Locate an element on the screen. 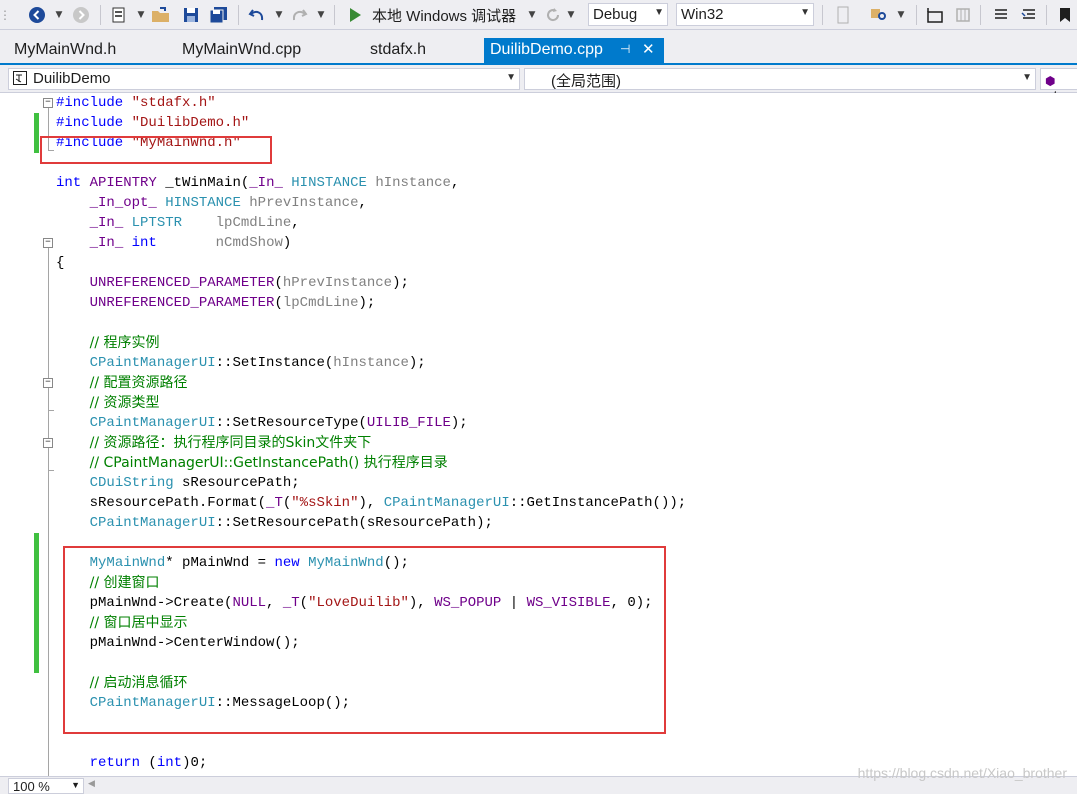  tab-label: MyMainWnd.cpp is located at coordinates (241, 49).